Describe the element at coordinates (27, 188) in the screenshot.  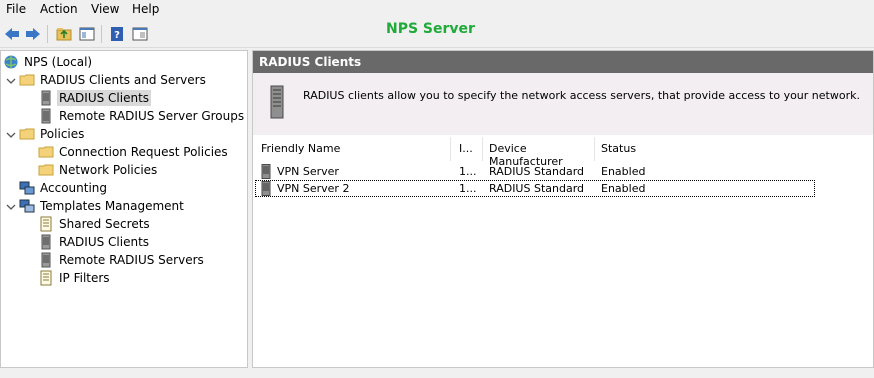
I see `accounting-icon` at that location.